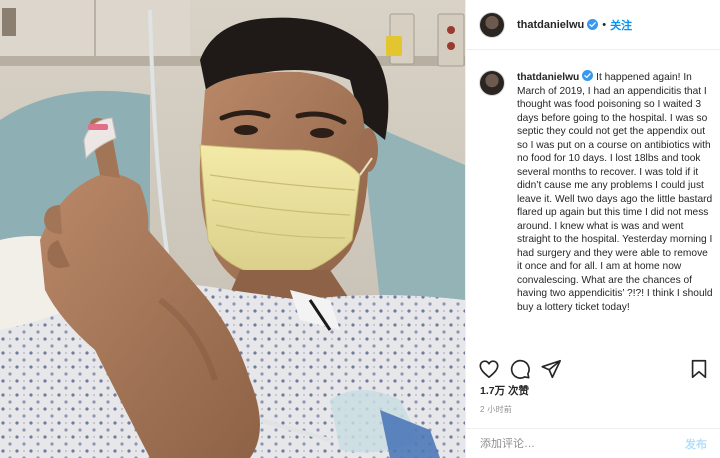 The height and width of the screenshot is (458, 720). Describe the element at coordinates (492, 83) in the screenshot. I see `caption-avatar` at that location.